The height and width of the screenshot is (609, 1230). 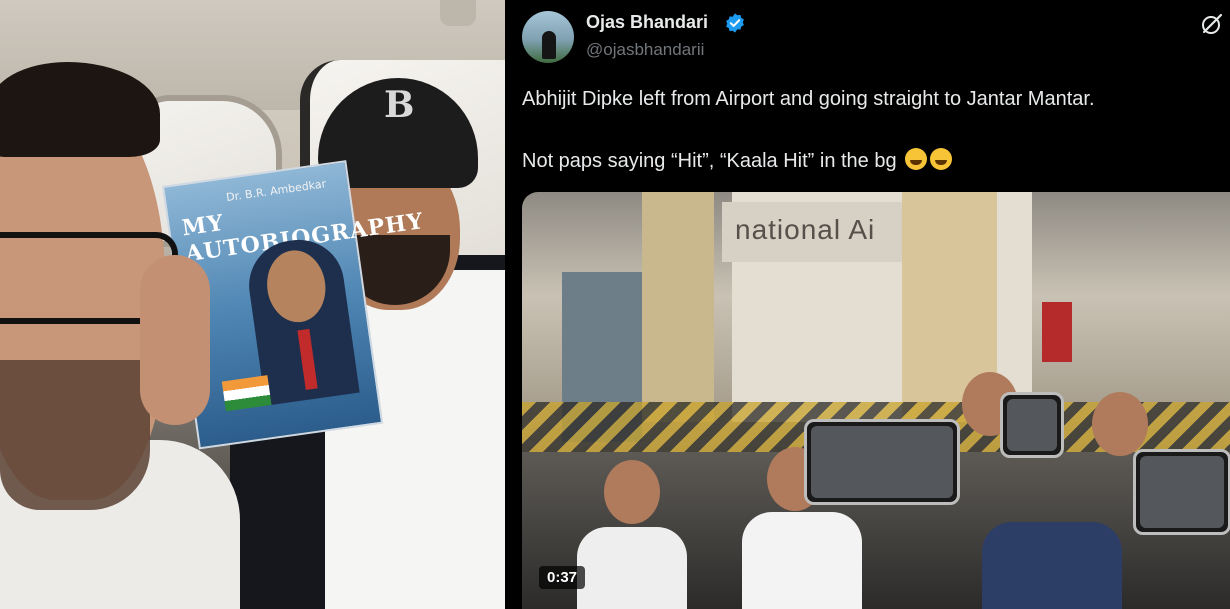 I want to click on airport-sign-text: national Ai, so click(x=805, y=229).